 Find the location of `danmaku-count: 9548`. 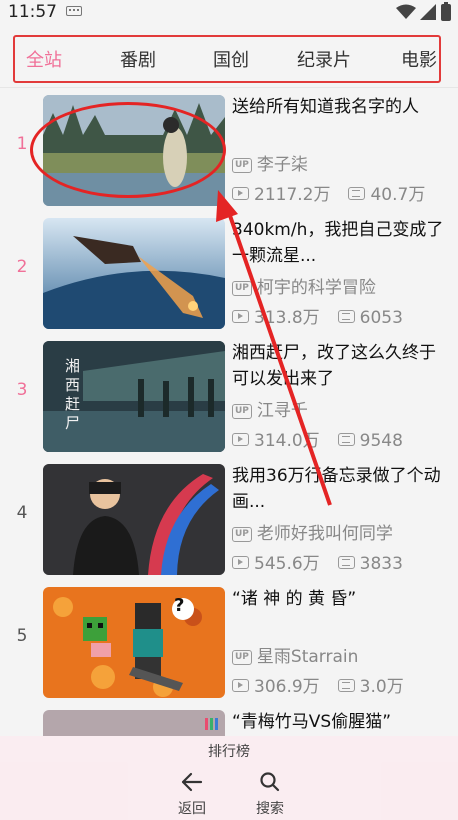

danmaku-count: 9548 is located at coordinates (381, 441).